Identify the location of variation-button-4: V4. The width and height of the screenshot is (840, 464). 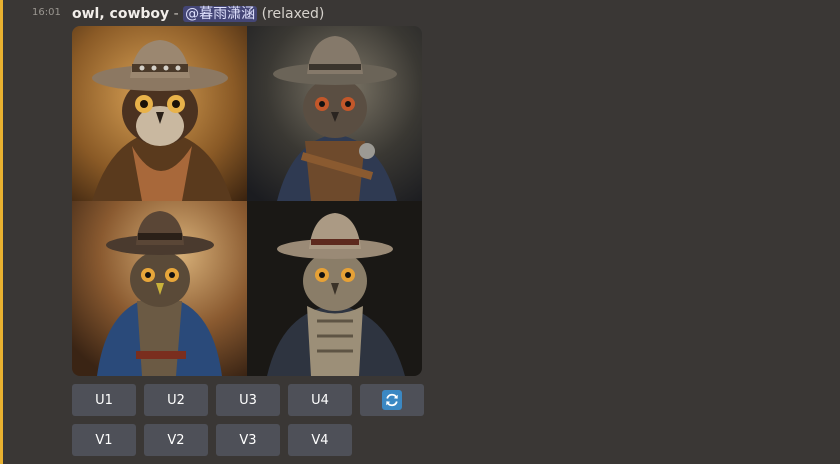
(320, 440).